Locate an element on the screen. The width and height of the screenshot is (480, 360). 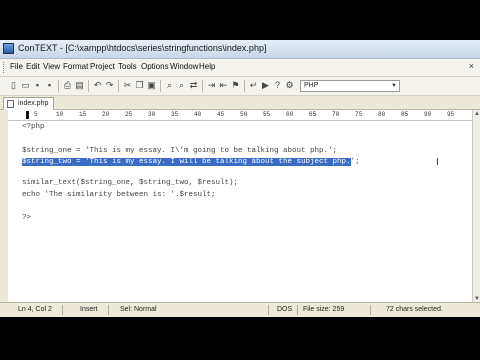
find-next-icon: ⌕ is located at coordinates (181, 85).